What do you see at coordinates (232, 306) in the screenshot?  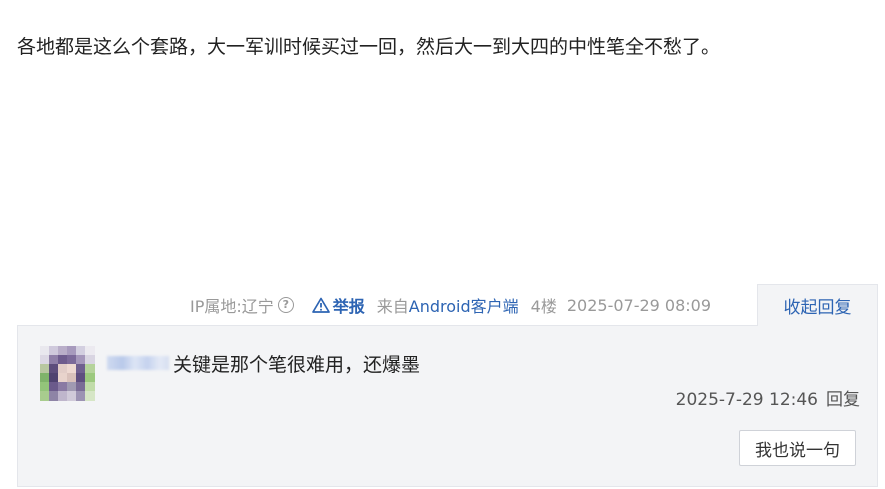 I see `ip-location: IP属地:辽宁` at bounding box center [232, 306].